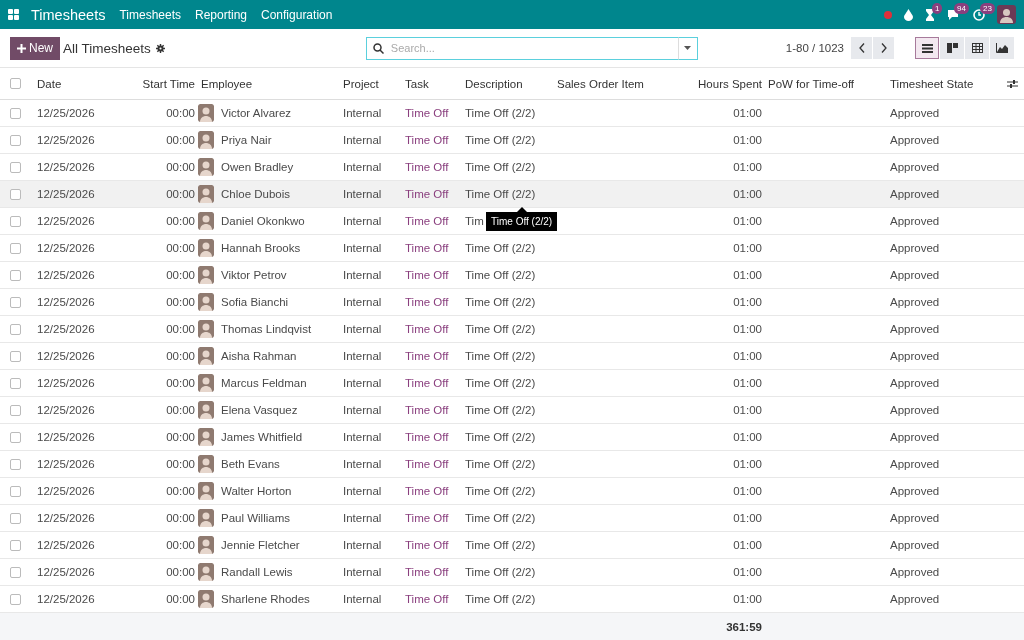 The width and height of the screenshot is (1024, 640). Describe the element at coordinates (730, 83) in the screenshot. I see `column-header: Hours Spent` at that location.